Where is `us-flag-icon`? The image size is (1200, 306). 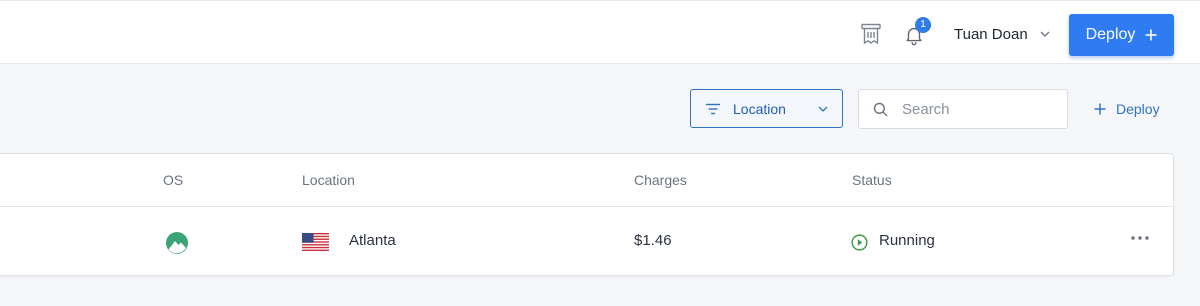
us-flag-icon is located at coordinates (315, 242).